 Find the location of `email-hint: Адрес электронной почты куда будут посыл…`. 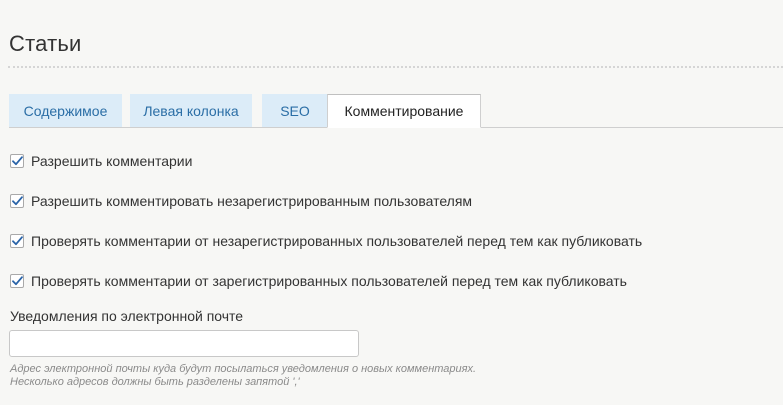

email-hint: Адрес электронной почты куда будут посыл… is located at coordinates (243, 376).